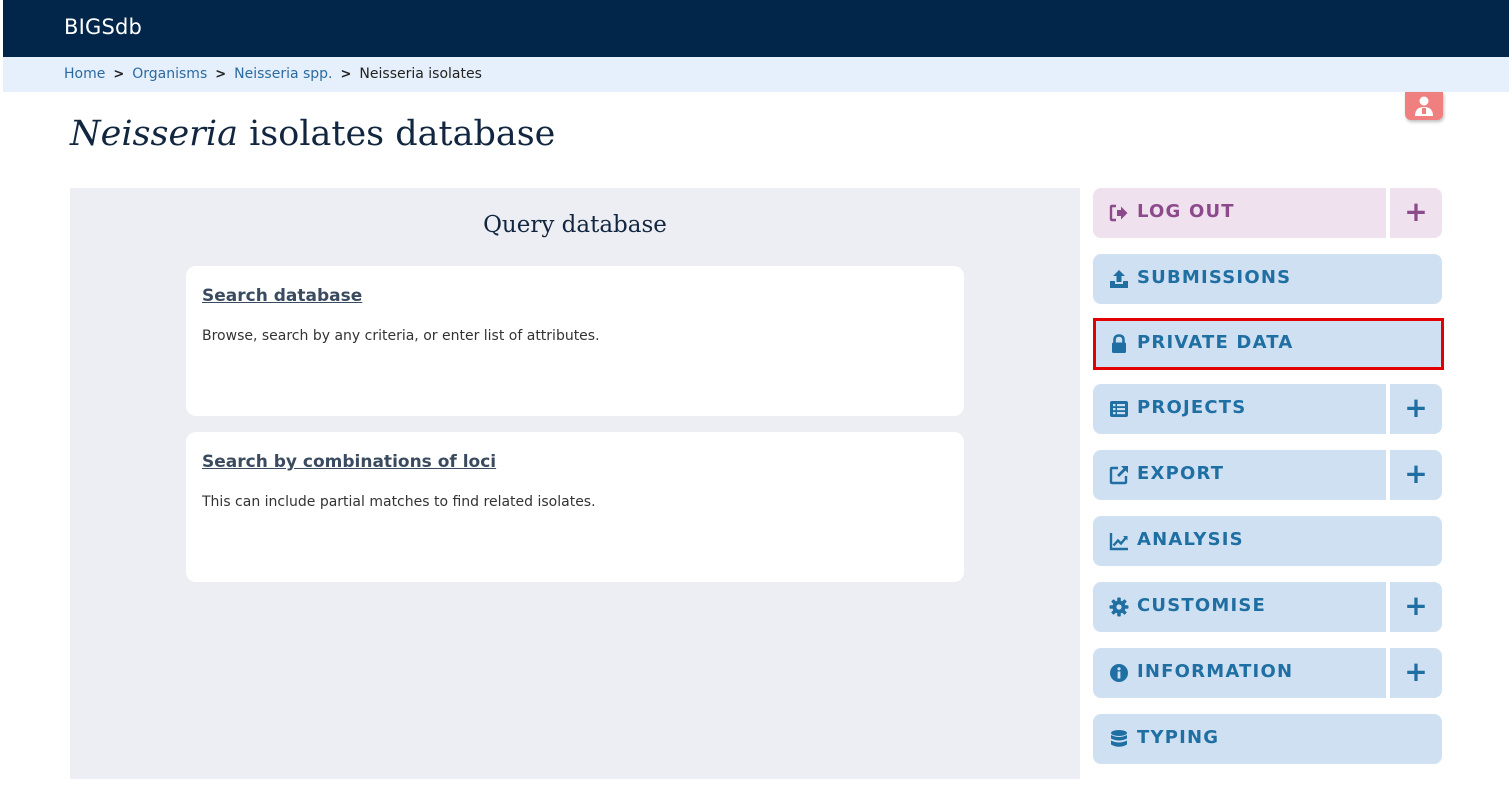 Image resolution: width=1512 pixels, height=785 pixels. What do you see at coordinates (1214, 277) in the screenshot?
I see `submissions-label: SUBMISSIONS` at bounding box center [1214, 277].